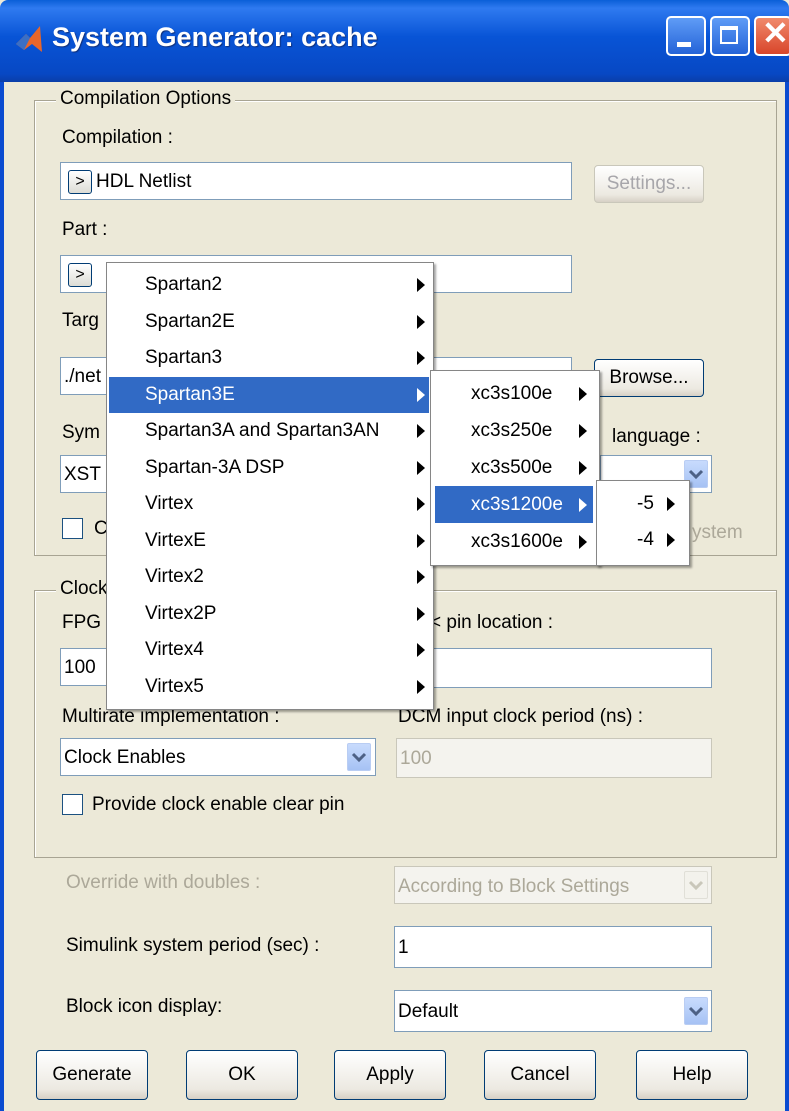  Describe the element at coordinates (645, 539) in the screenshot. I see `speed-item-label: -4` at that location.